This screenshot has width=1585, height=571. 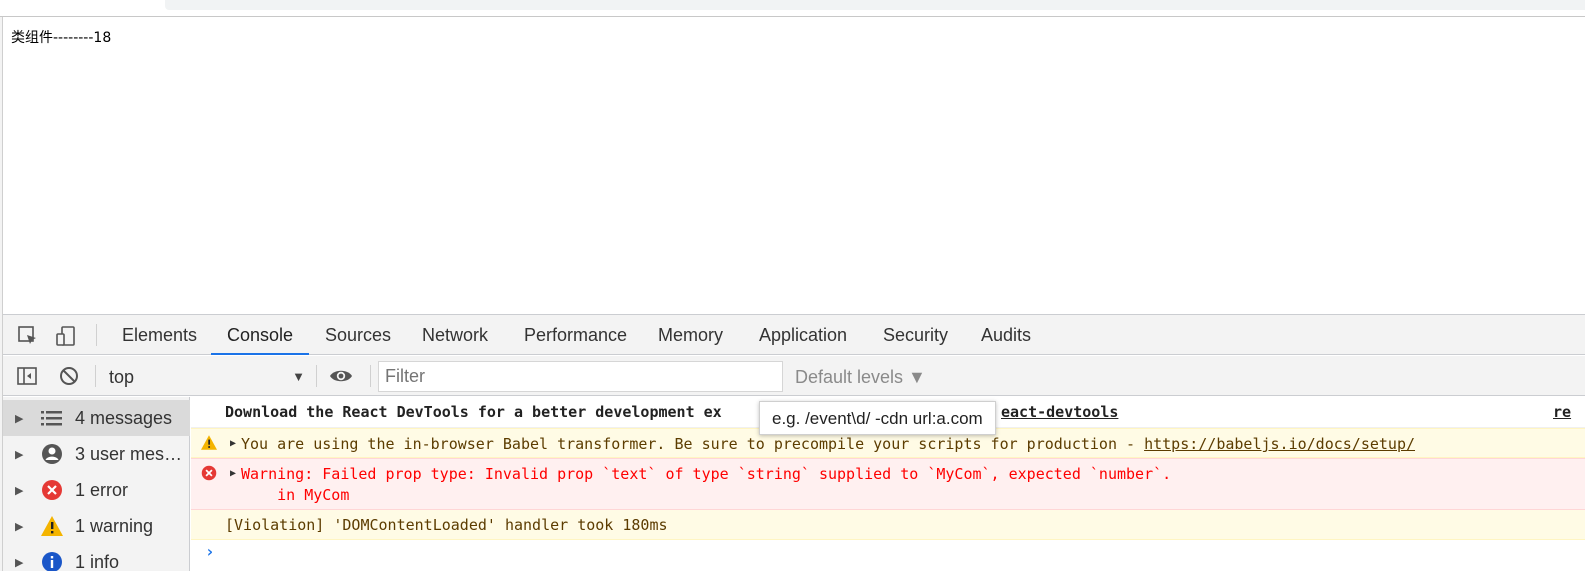 What do you see at coordinates (794, 376) in the screenshot?
I see `console-toolbar: top ▼ Default levels ▼` at bounding box center [794, 376].